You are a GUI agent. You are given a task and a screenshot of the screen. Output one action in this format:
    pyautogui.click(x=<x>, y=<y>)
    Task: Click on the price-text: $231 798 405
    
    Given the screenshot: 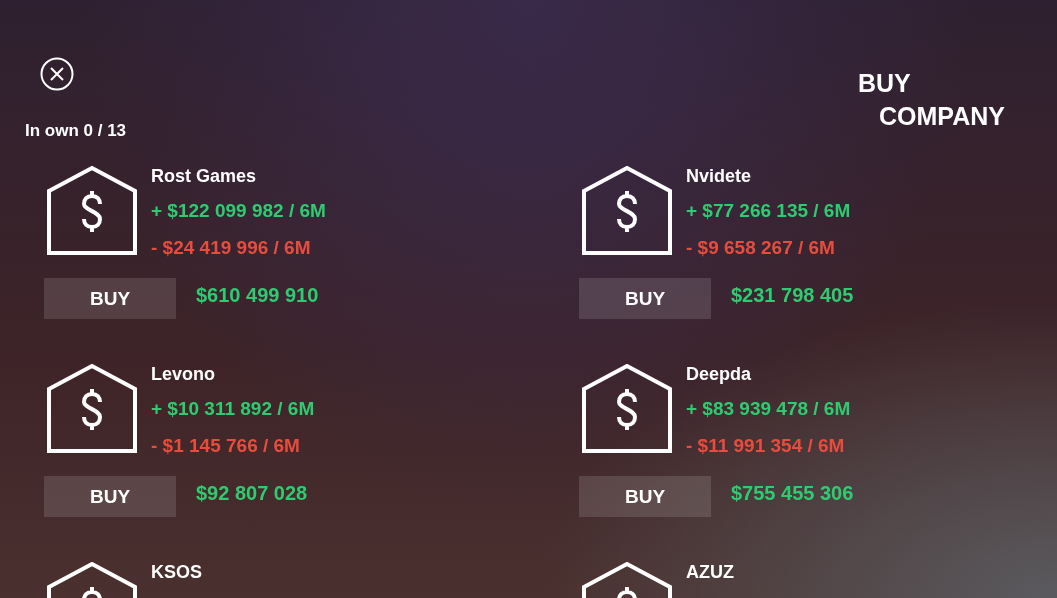 What is the action you would take?
    pyautogui.click(x=792, y=295)
    